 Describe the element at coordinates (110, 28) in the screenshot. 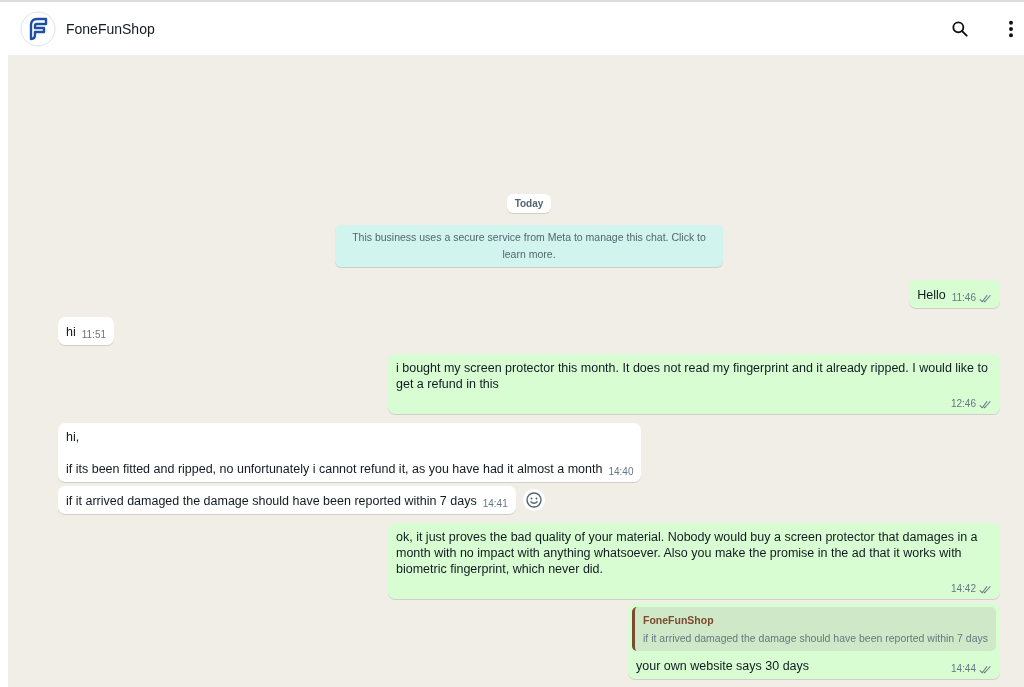

I see `contact-name: FoneFunShop` at that location.